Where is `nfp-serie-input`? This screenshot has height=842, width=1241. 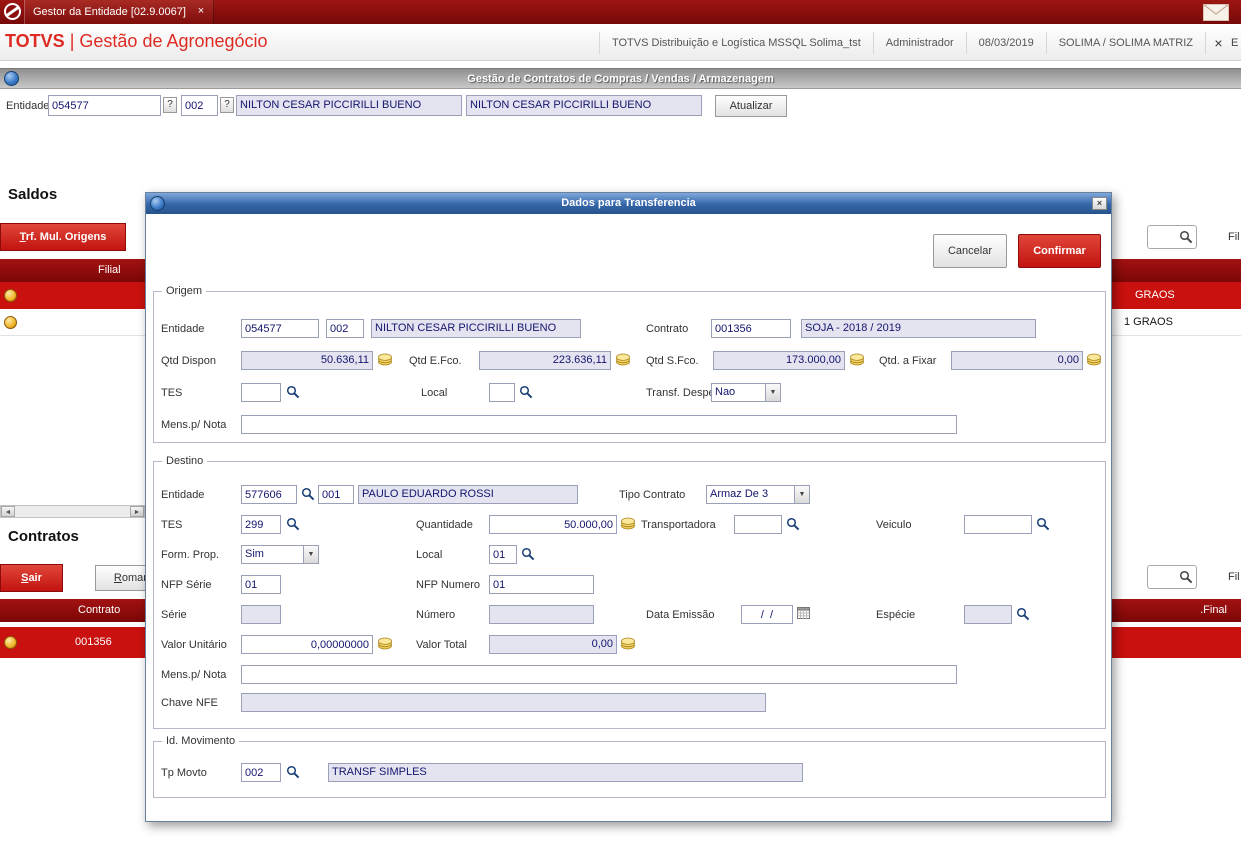 nfp-serie-input is located at coordinates (261, 584).